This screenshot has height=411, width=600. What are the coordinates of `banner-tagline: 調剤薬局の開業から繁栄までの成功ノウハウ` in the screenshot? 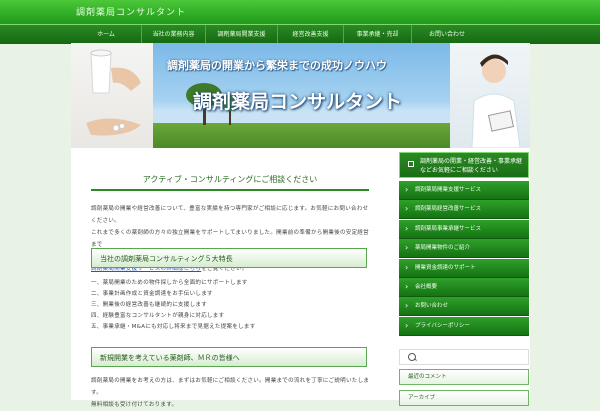 It's located at (277, 65).